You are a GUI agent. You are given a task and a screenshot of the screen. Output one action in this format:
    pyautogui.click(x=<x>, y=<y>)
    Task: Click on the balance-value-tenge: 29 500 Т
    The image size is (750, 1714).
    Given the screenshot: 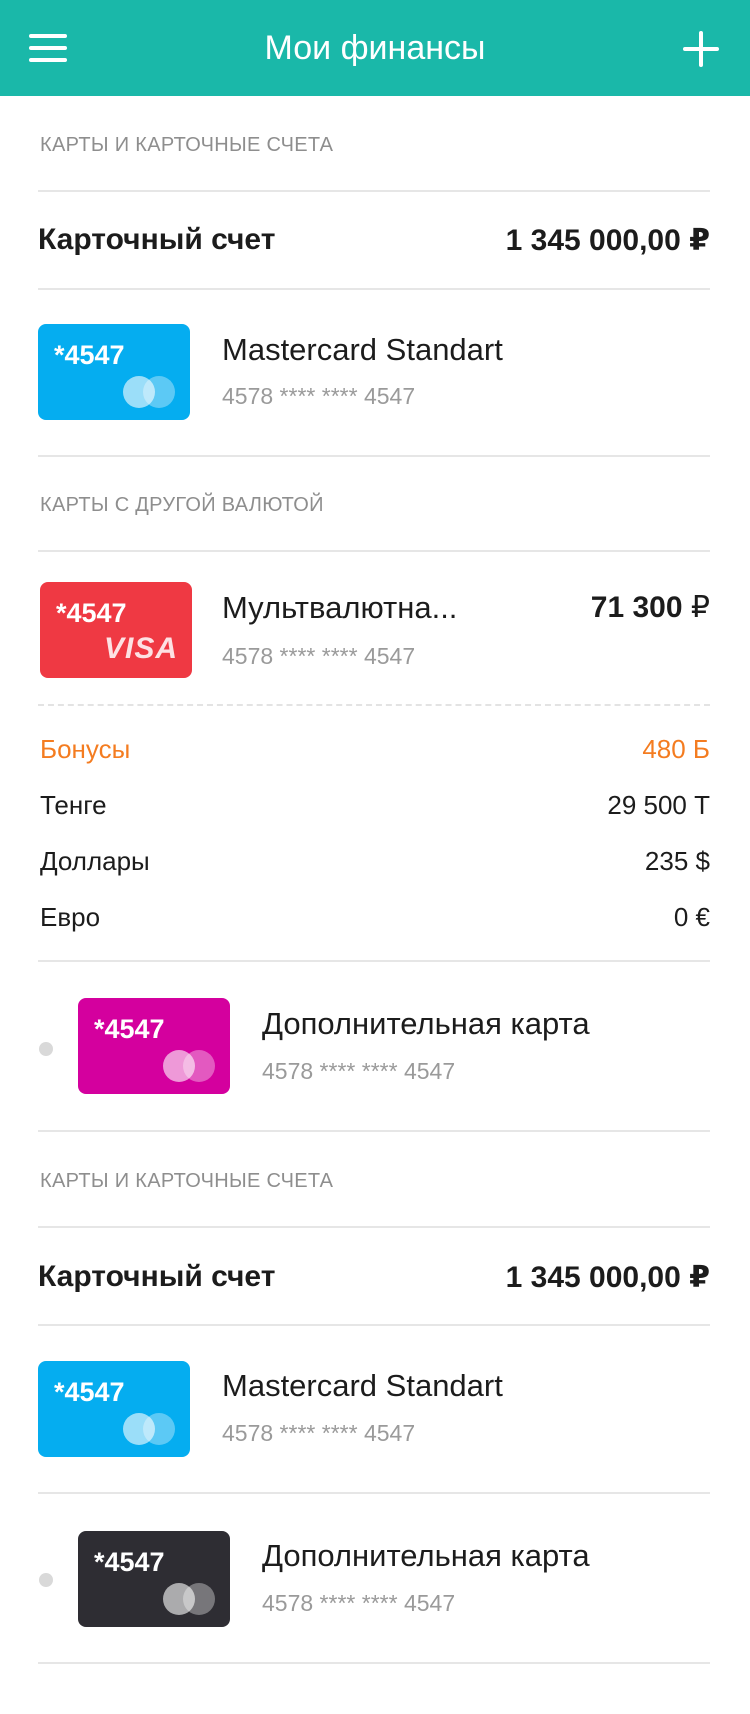 What is the action you would take?
    pyautogui.click(x=658, y=805)
    